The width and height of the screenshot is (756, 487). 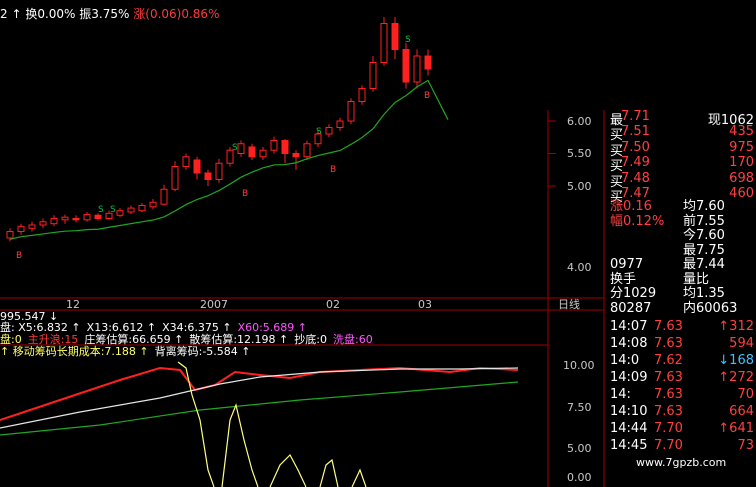 What do you see at coordinates (683, 180) in the screenshot?
I see `bid-row: 买 7.48 698` at bounding box center [683, 180].